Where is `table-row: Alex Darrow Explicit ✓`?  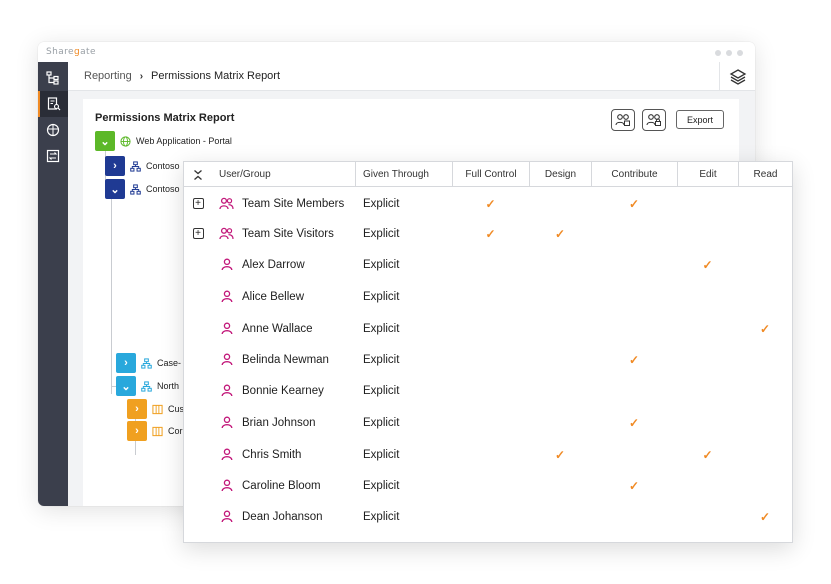 table-row: Alex Darrow Explicit ✓ is located at coordinates (488, 264).